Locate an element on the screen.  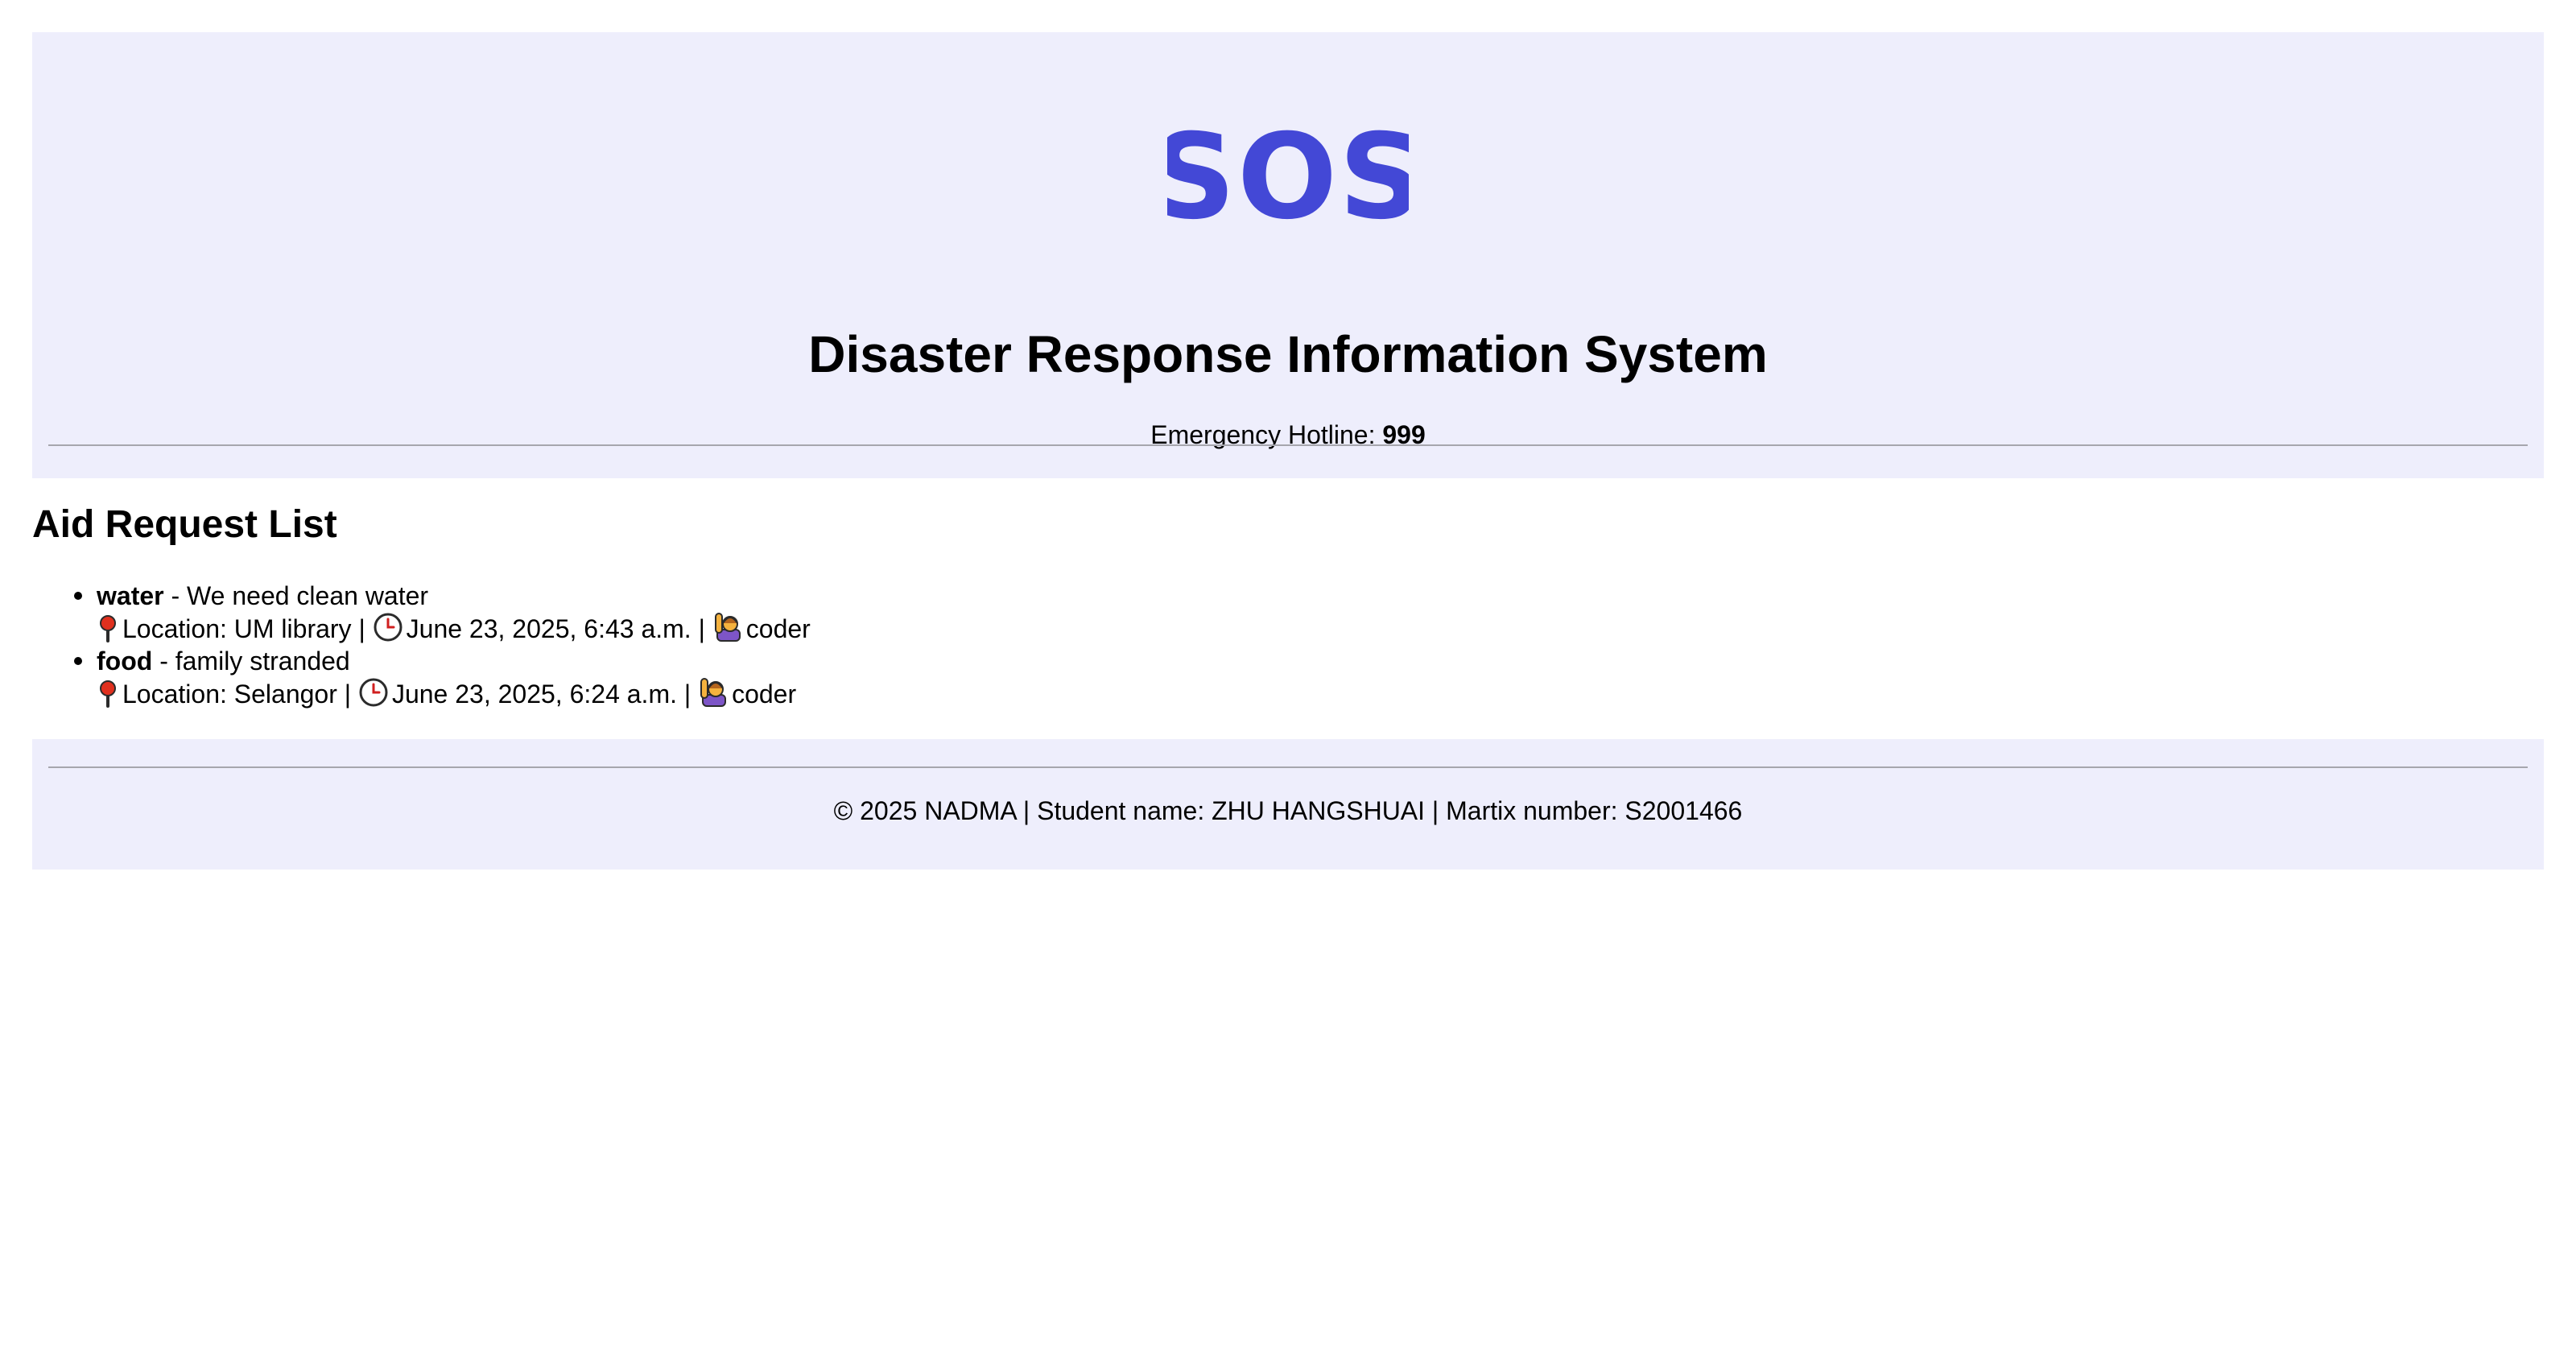
request-location: Location: UM library is located at coordinates (237, 628).